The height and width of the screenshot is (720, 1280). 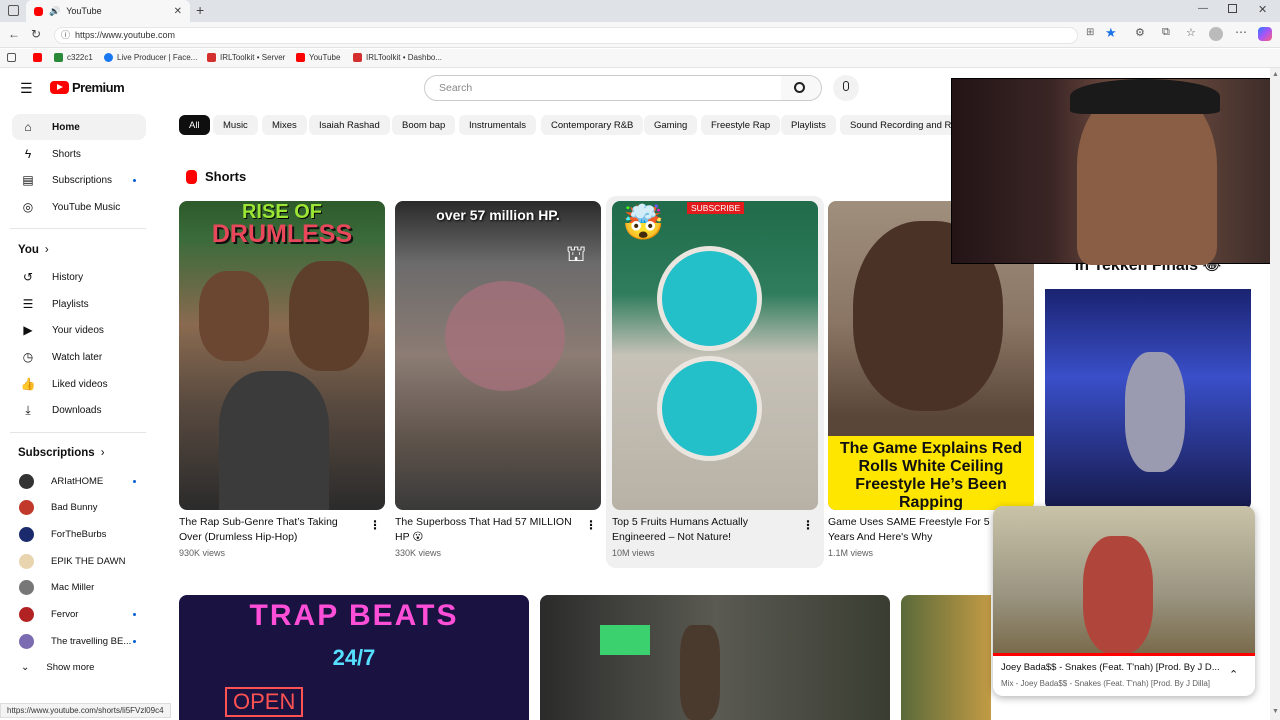 I want to click on speaker-icon: 🔊, so click(x=54, y=11).